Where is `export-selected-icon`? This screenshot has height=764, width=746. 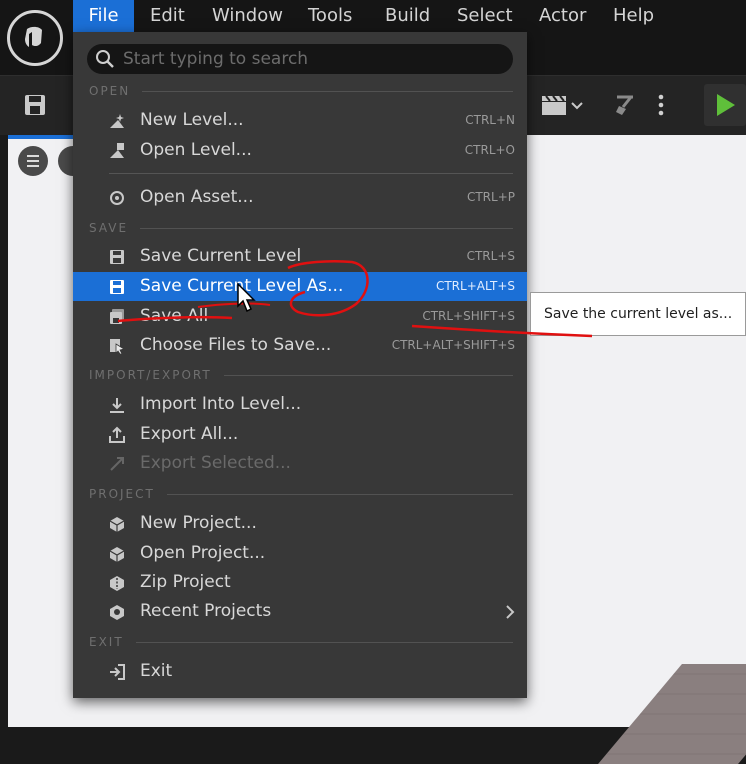 export-selected-icon is located at coordinates (117, 464).